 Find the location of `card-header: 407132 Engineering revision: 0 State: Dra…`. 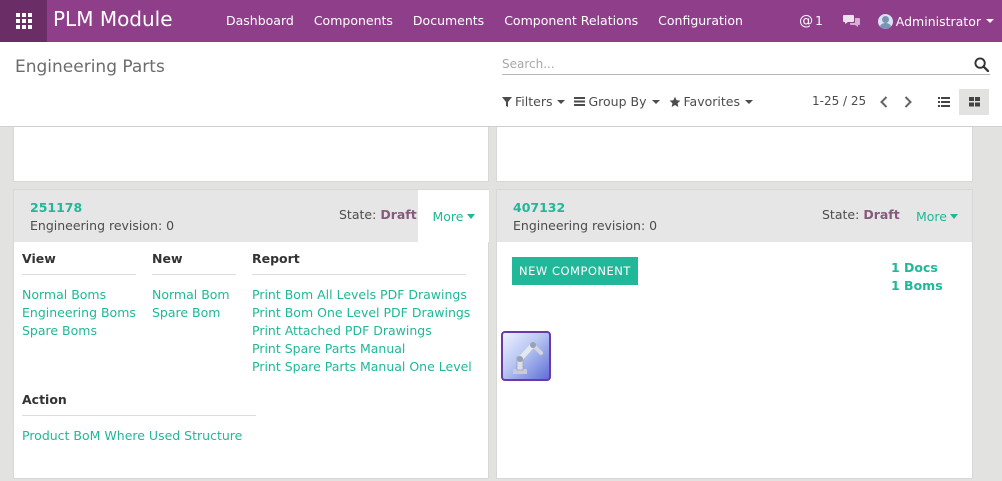

card-header: 407132 Engineering revision: 0 State: Dra… is located at coordinates (734, 216).